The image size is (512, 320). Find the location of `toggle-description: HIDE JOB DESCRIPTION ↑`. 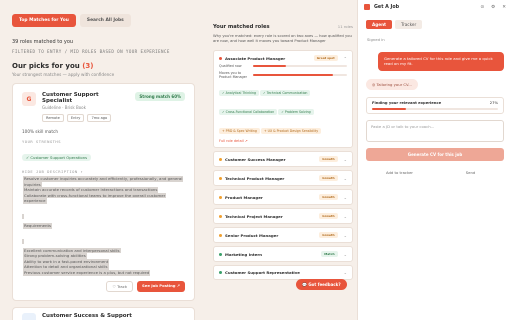

toggle-description: HIDE JOB DESCRIPTION ↑ is located at coordinates (103, 171).